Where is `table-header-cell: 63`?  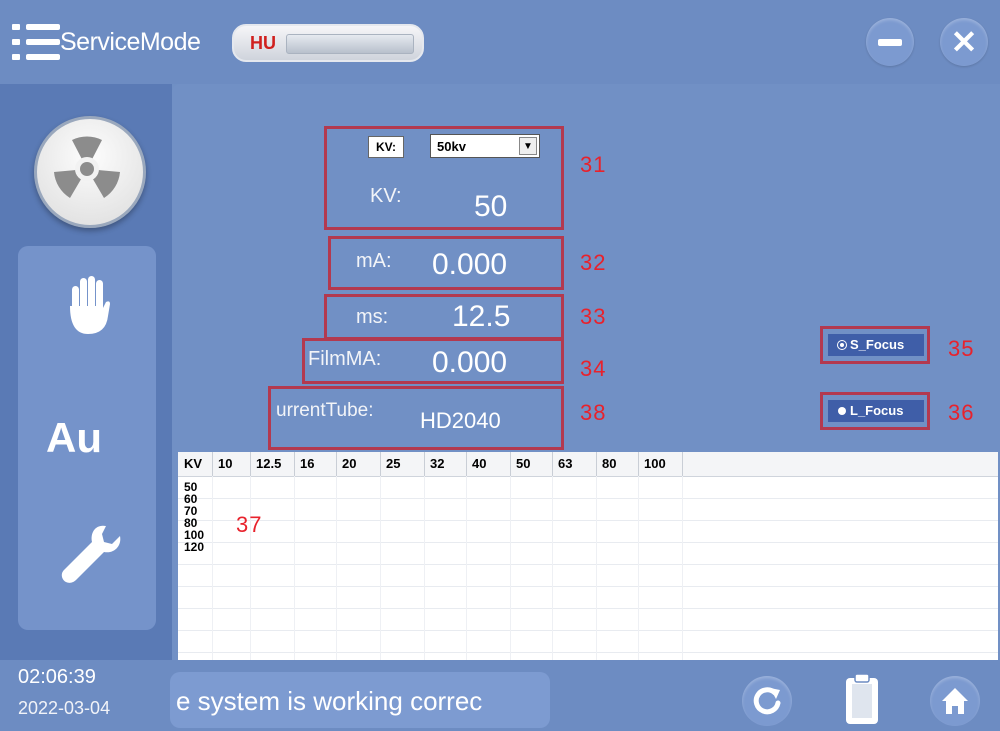 table-header-cell: 63 is located at coordinates (565, 463).